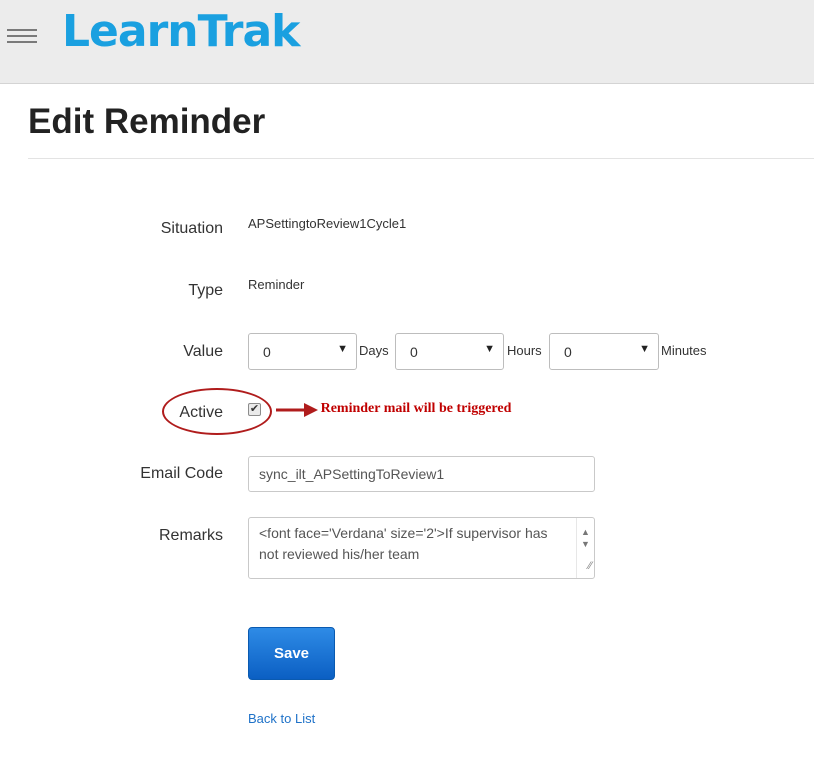  I want to click on type-value: Reminder, so click(276, 284).